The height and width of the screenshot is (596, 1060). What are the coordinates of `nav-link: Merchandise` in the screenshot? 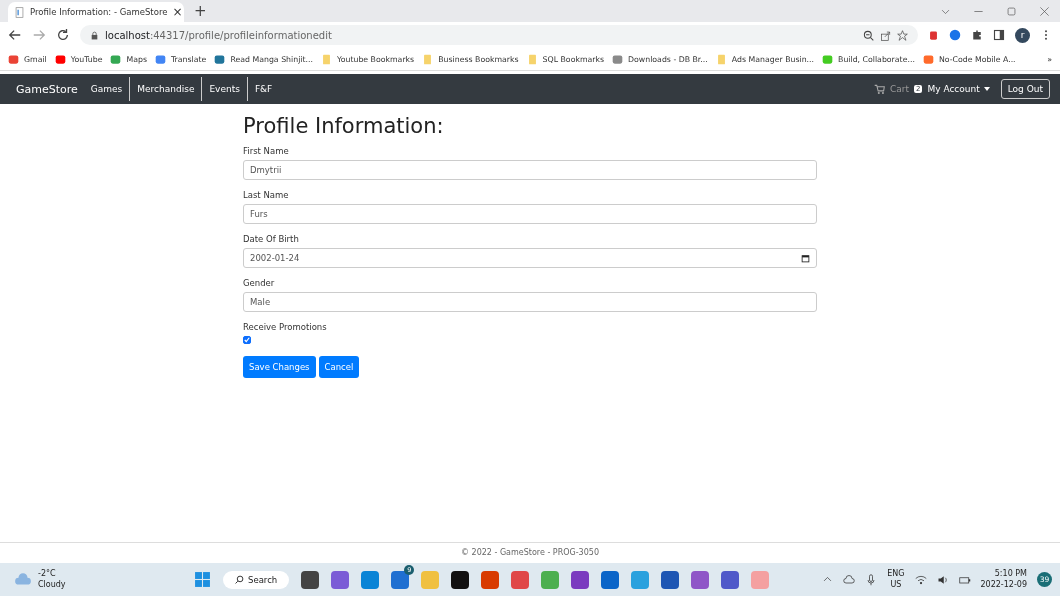 It's located at (165, 89).